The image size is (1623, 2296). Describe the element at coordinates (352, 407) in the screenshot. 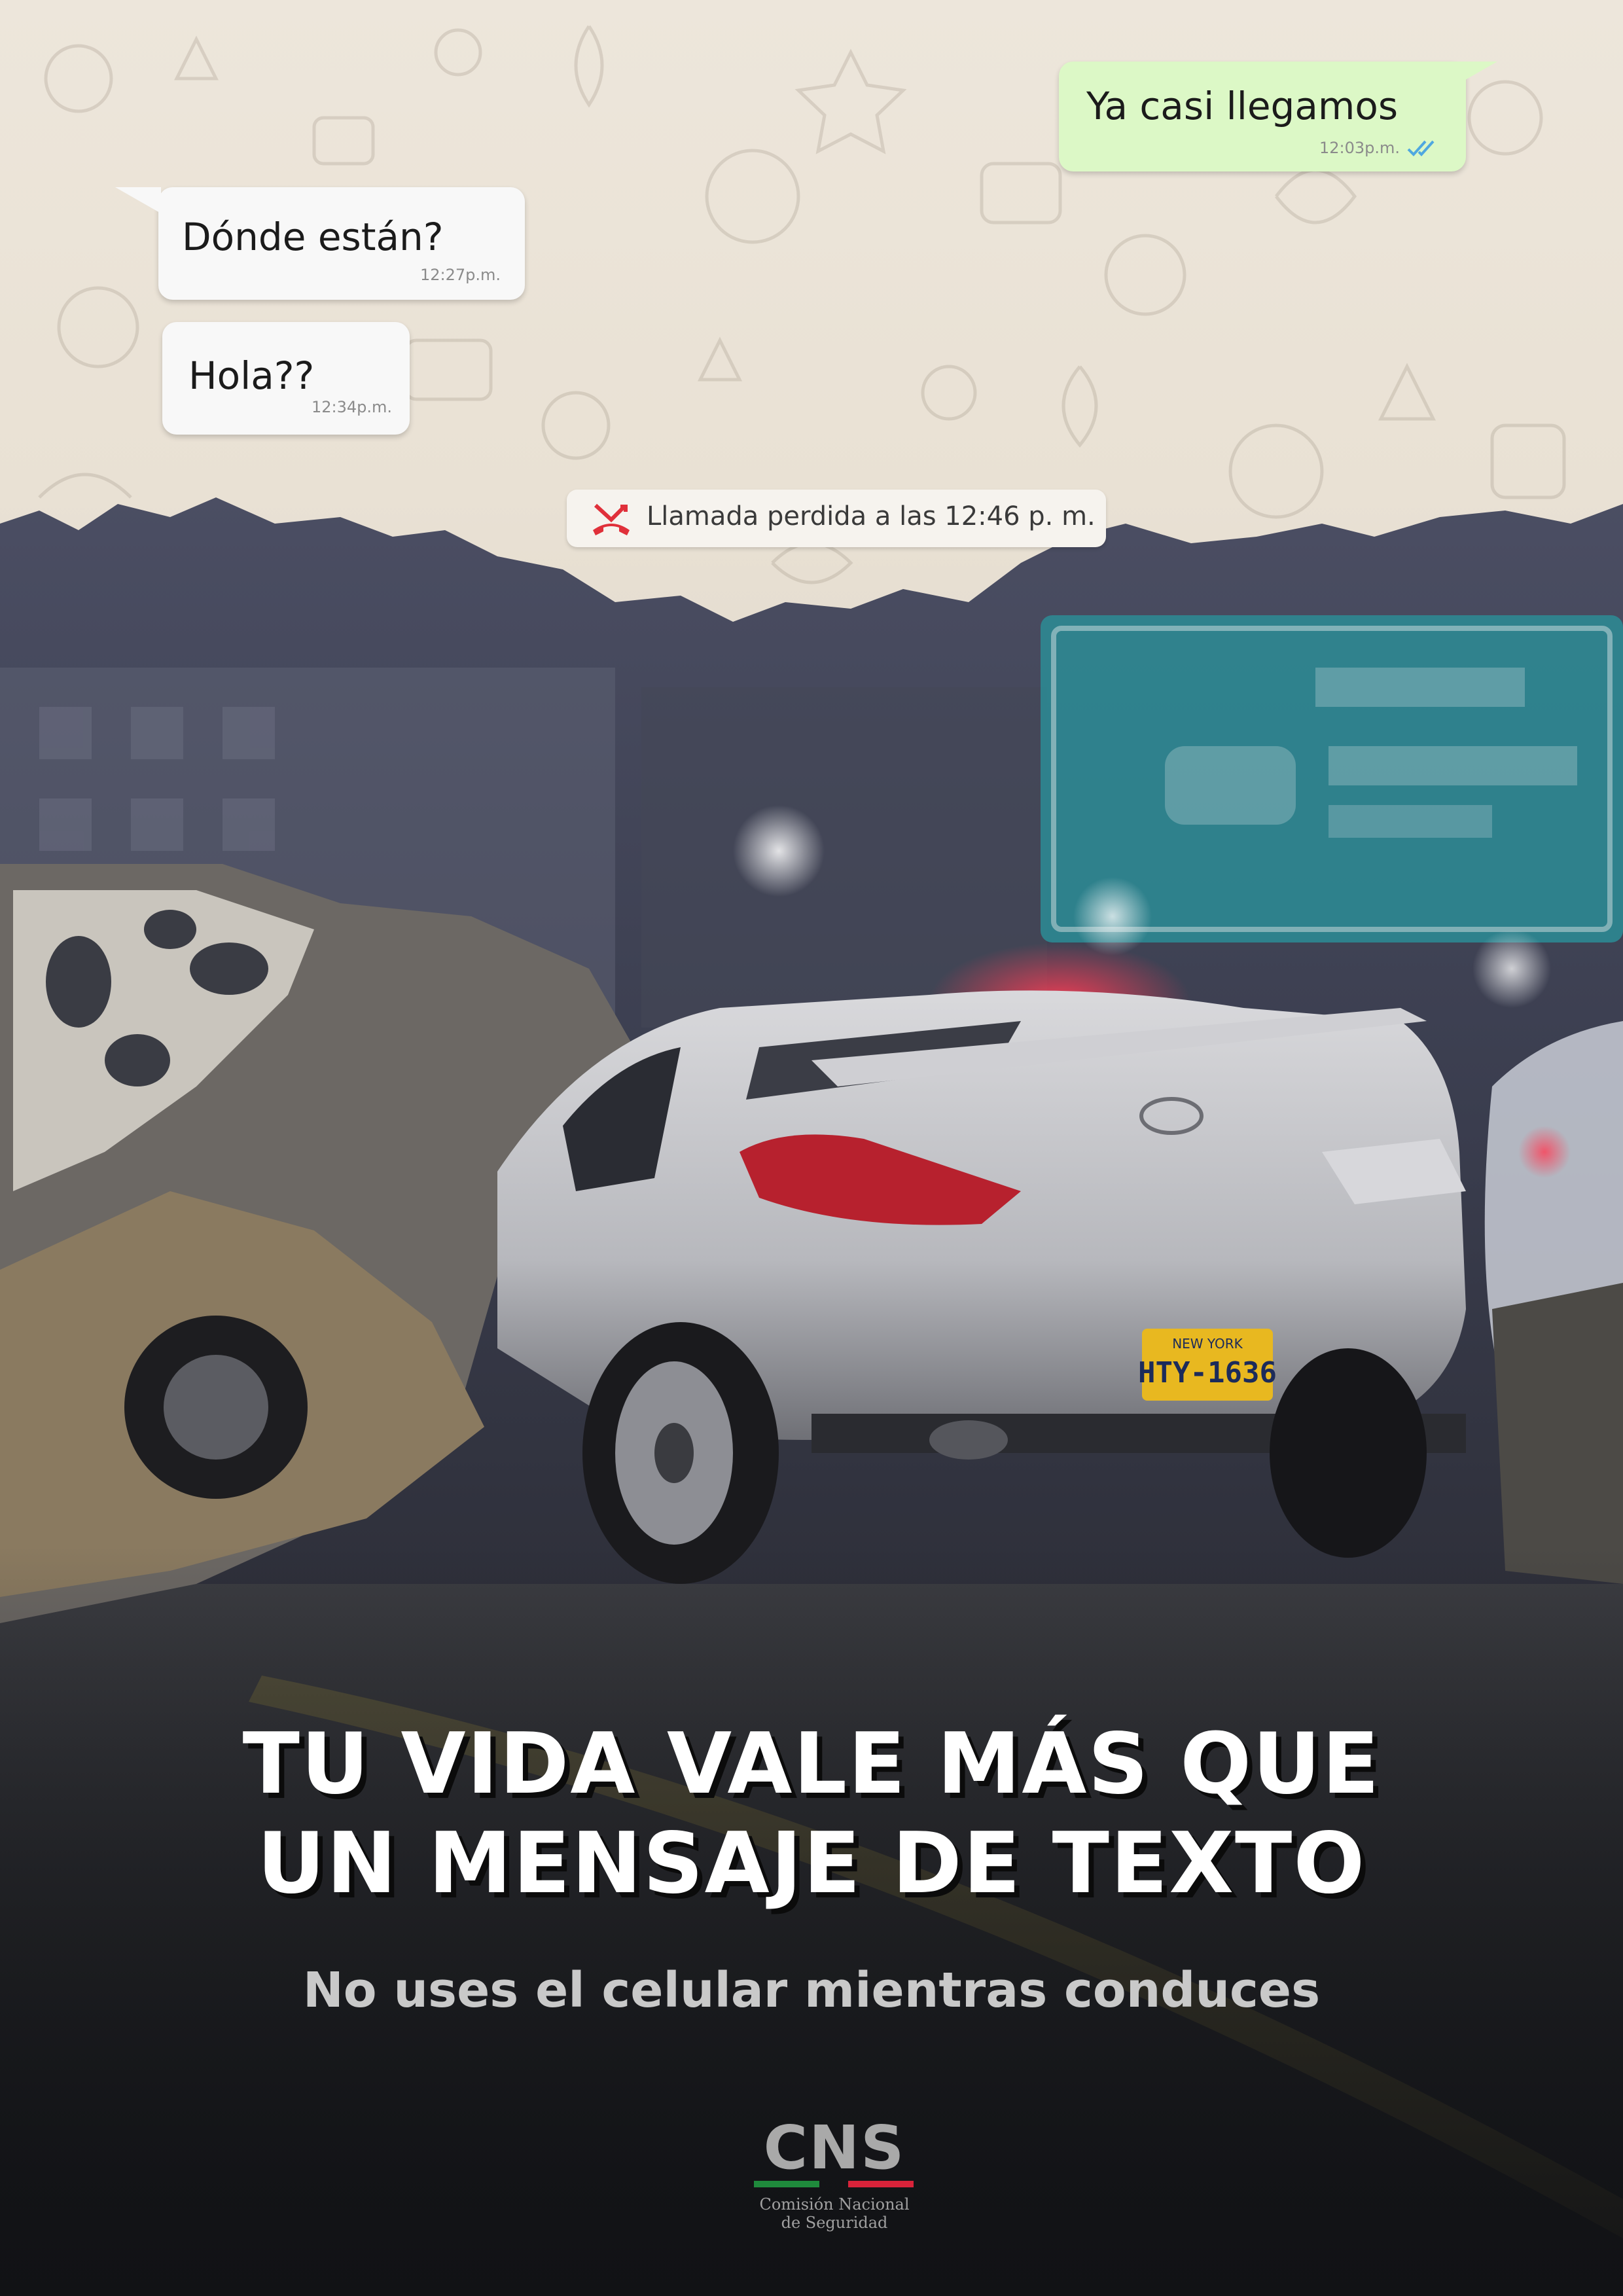

I see `message-time: 12:34p.m.` at that location.